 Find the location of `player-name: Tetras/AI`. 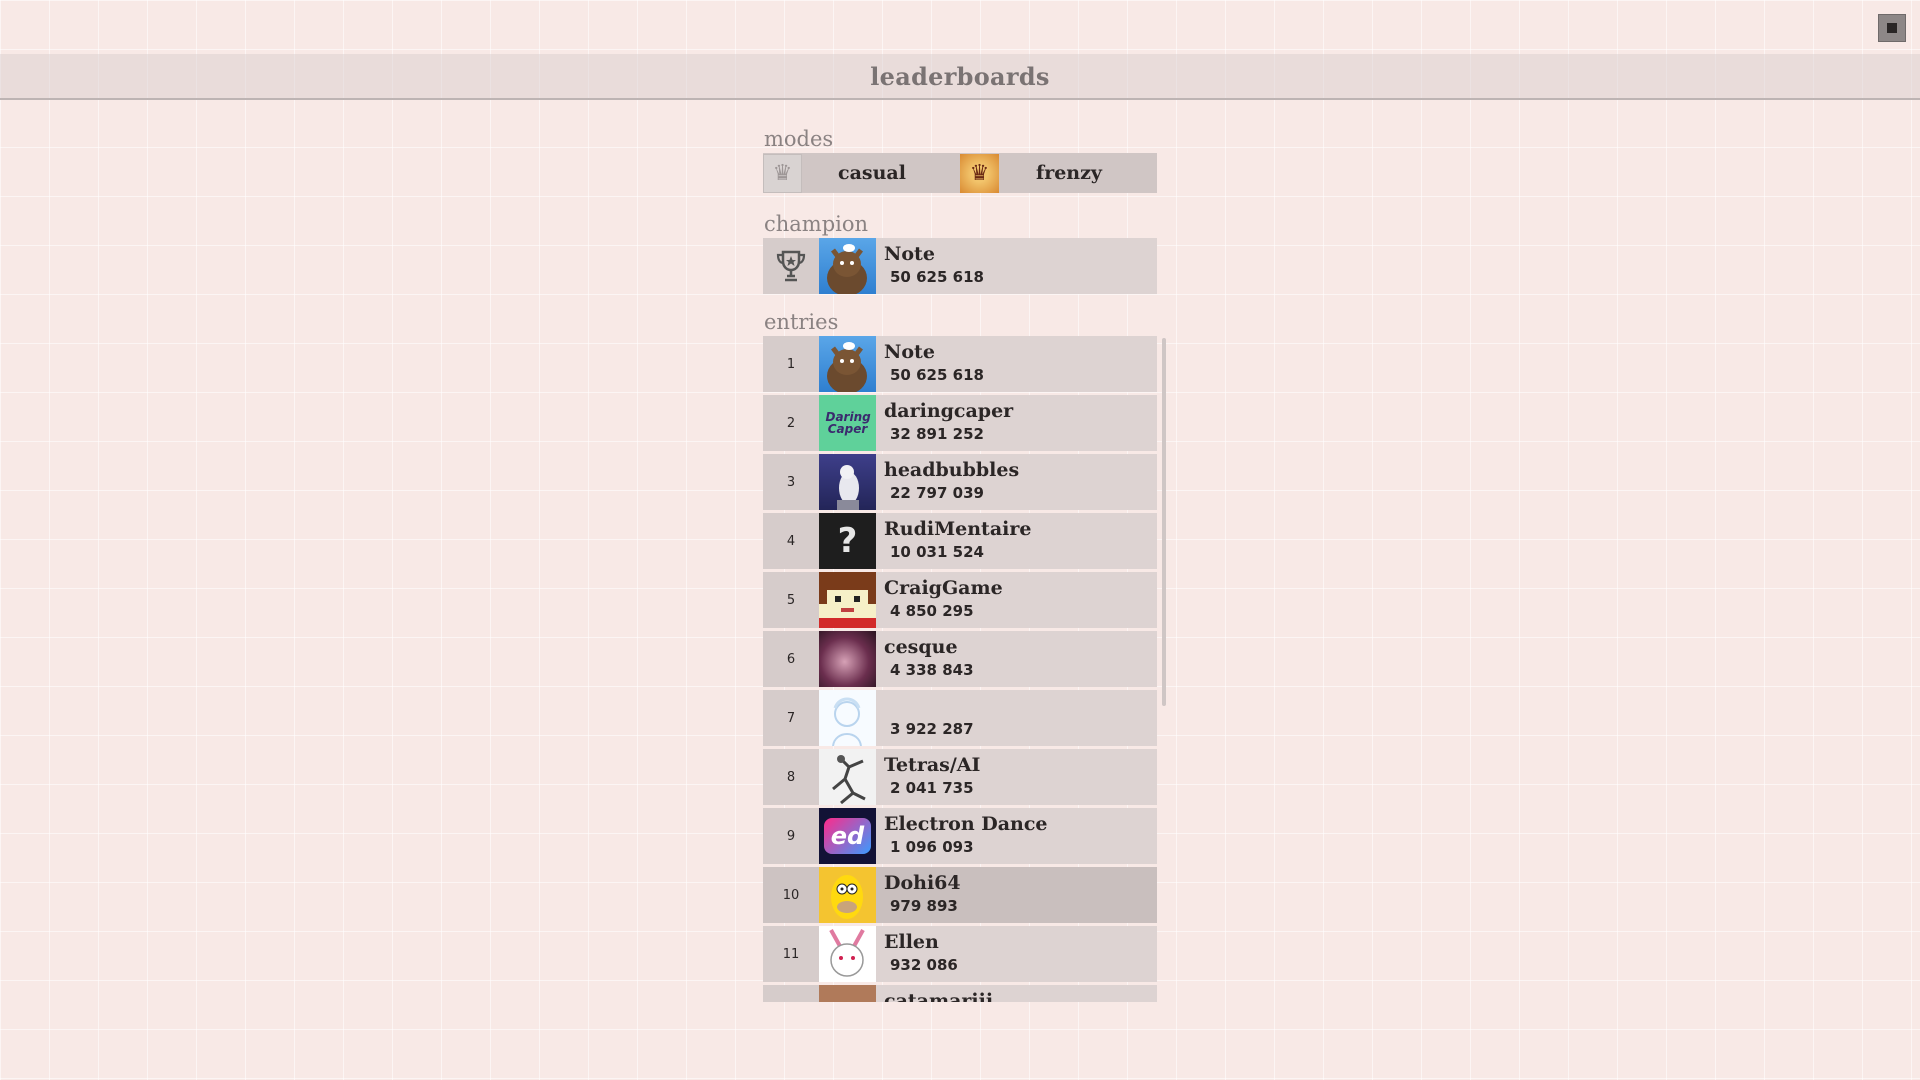

player-name: Tetras/AI is located at coordinates (932, 765).